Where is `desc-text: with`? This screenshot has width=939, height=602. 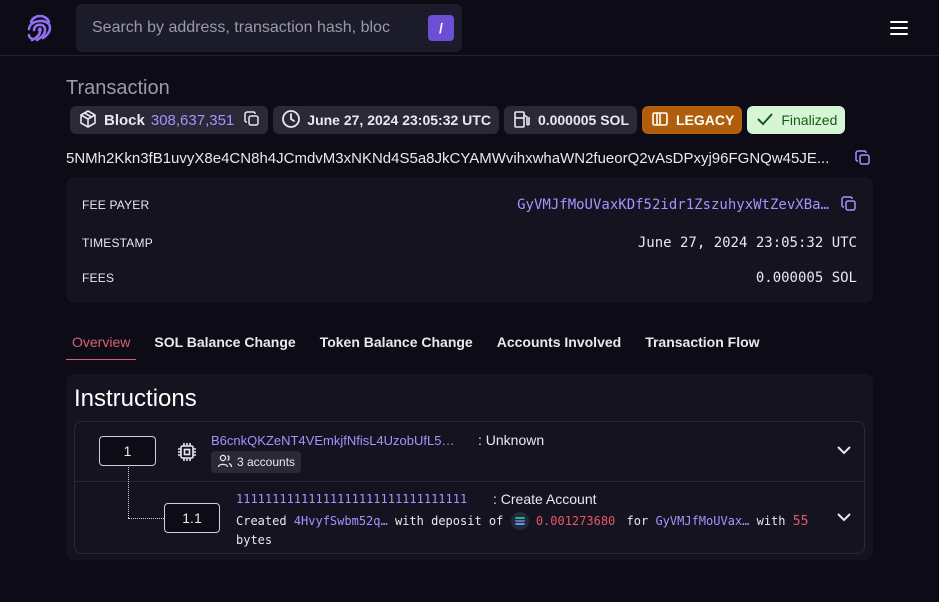 desc-text: with is located at coordinates (771, 521).